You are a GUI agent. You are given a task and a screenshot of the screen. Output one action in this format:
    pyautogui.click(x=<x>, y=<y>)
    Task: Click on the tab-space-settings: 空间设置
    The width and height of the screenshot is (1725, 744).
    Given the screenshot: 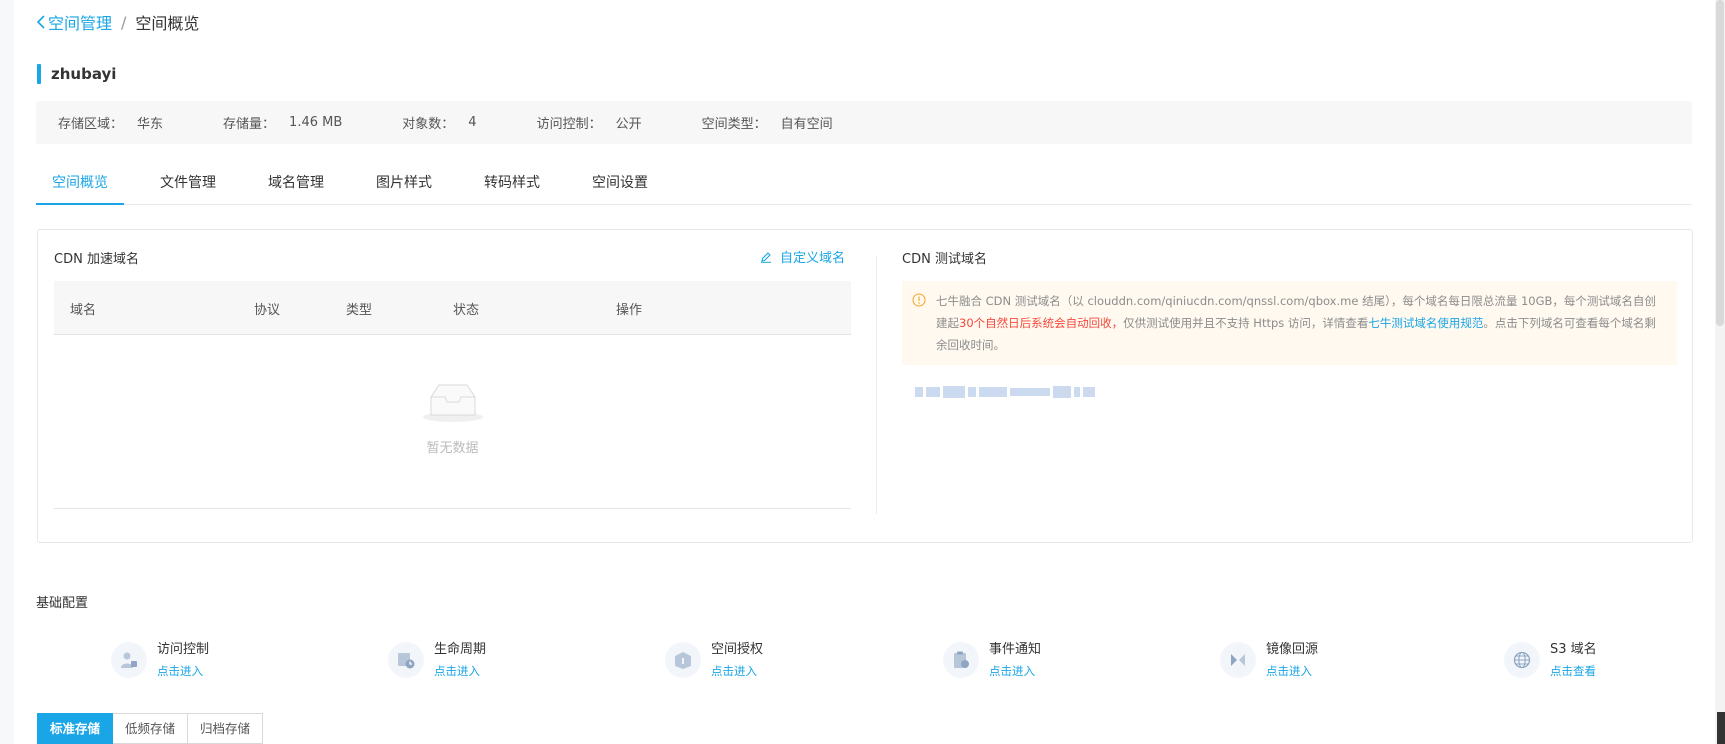 What is the action you would take?
    pyautogui.click(x=620, y=187)
    